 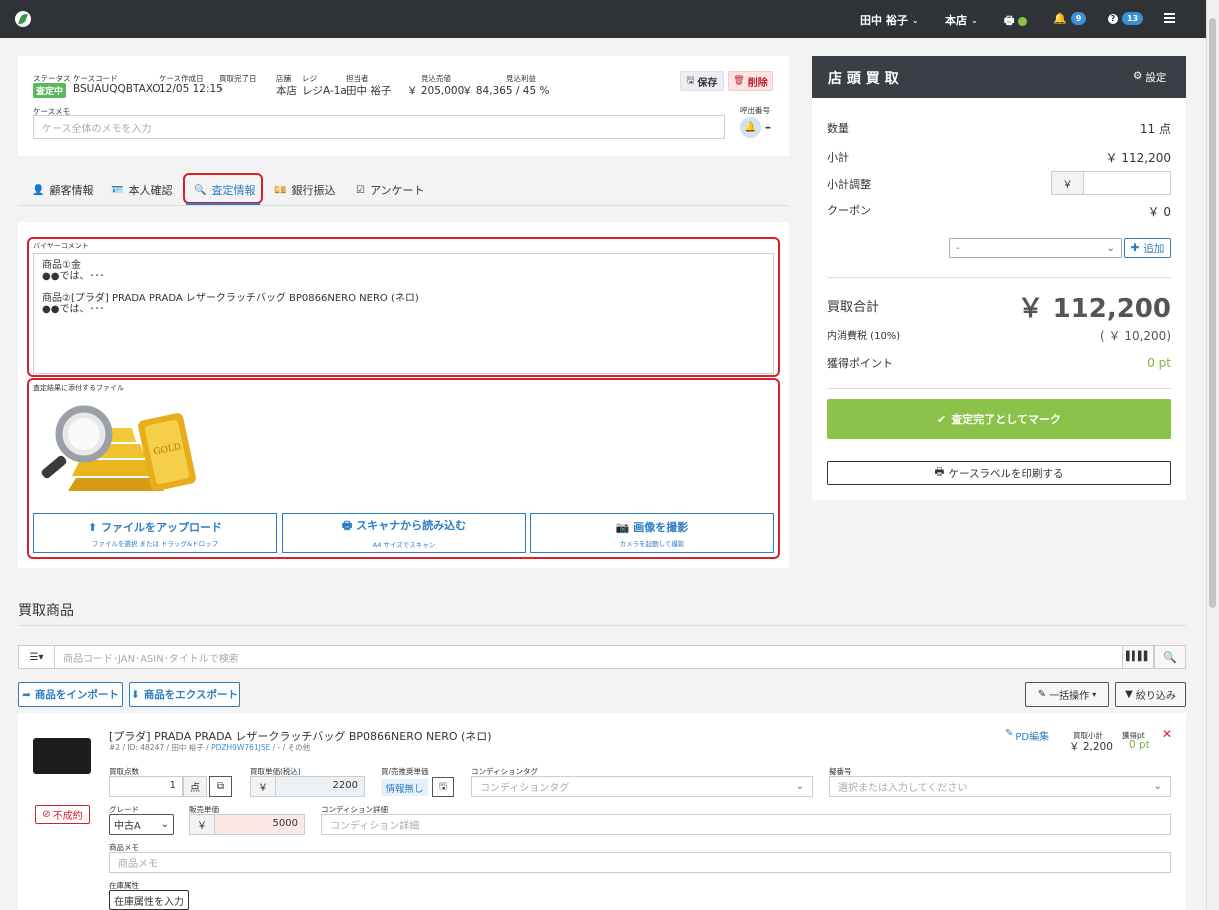 What do you see at coordinates (1035, 248) in the screenshot?
I see `coupon-select: - ⌄` at bounding box center [1035, 248].